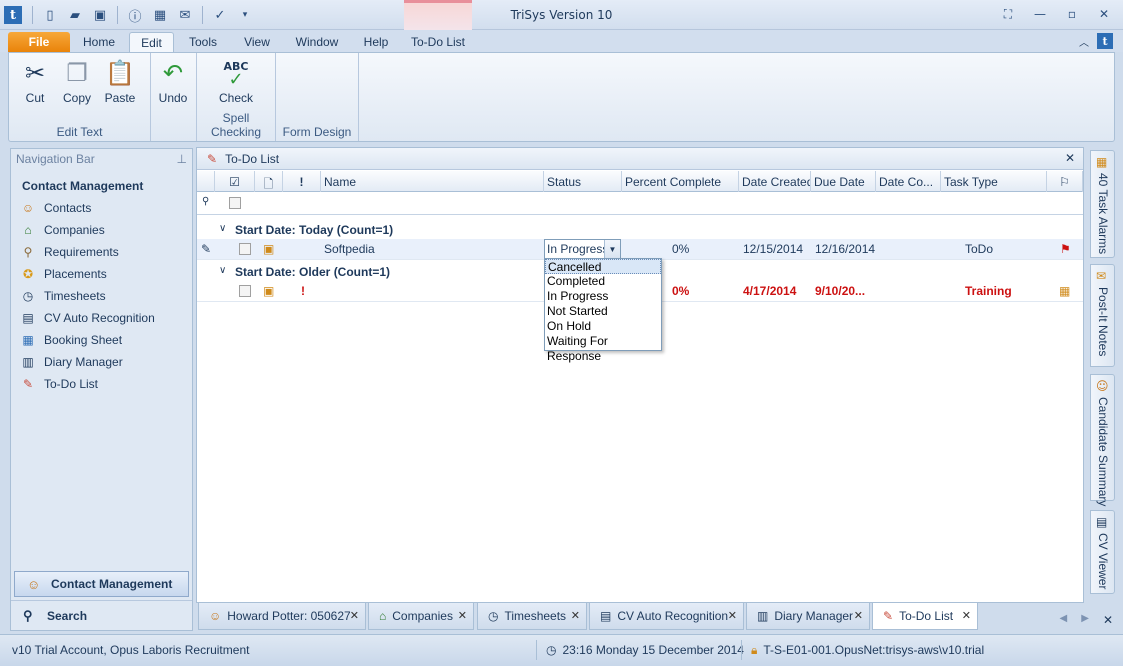 The image size is (1123, 666). I want to click on pin-icon: ⊥, so click(182, 159).